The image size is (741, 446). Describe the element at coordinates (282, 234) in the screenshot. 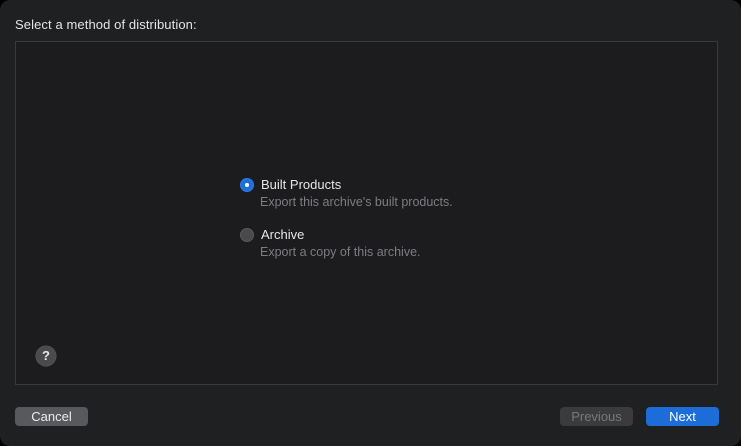

I see `option-label: Archive` at that location.